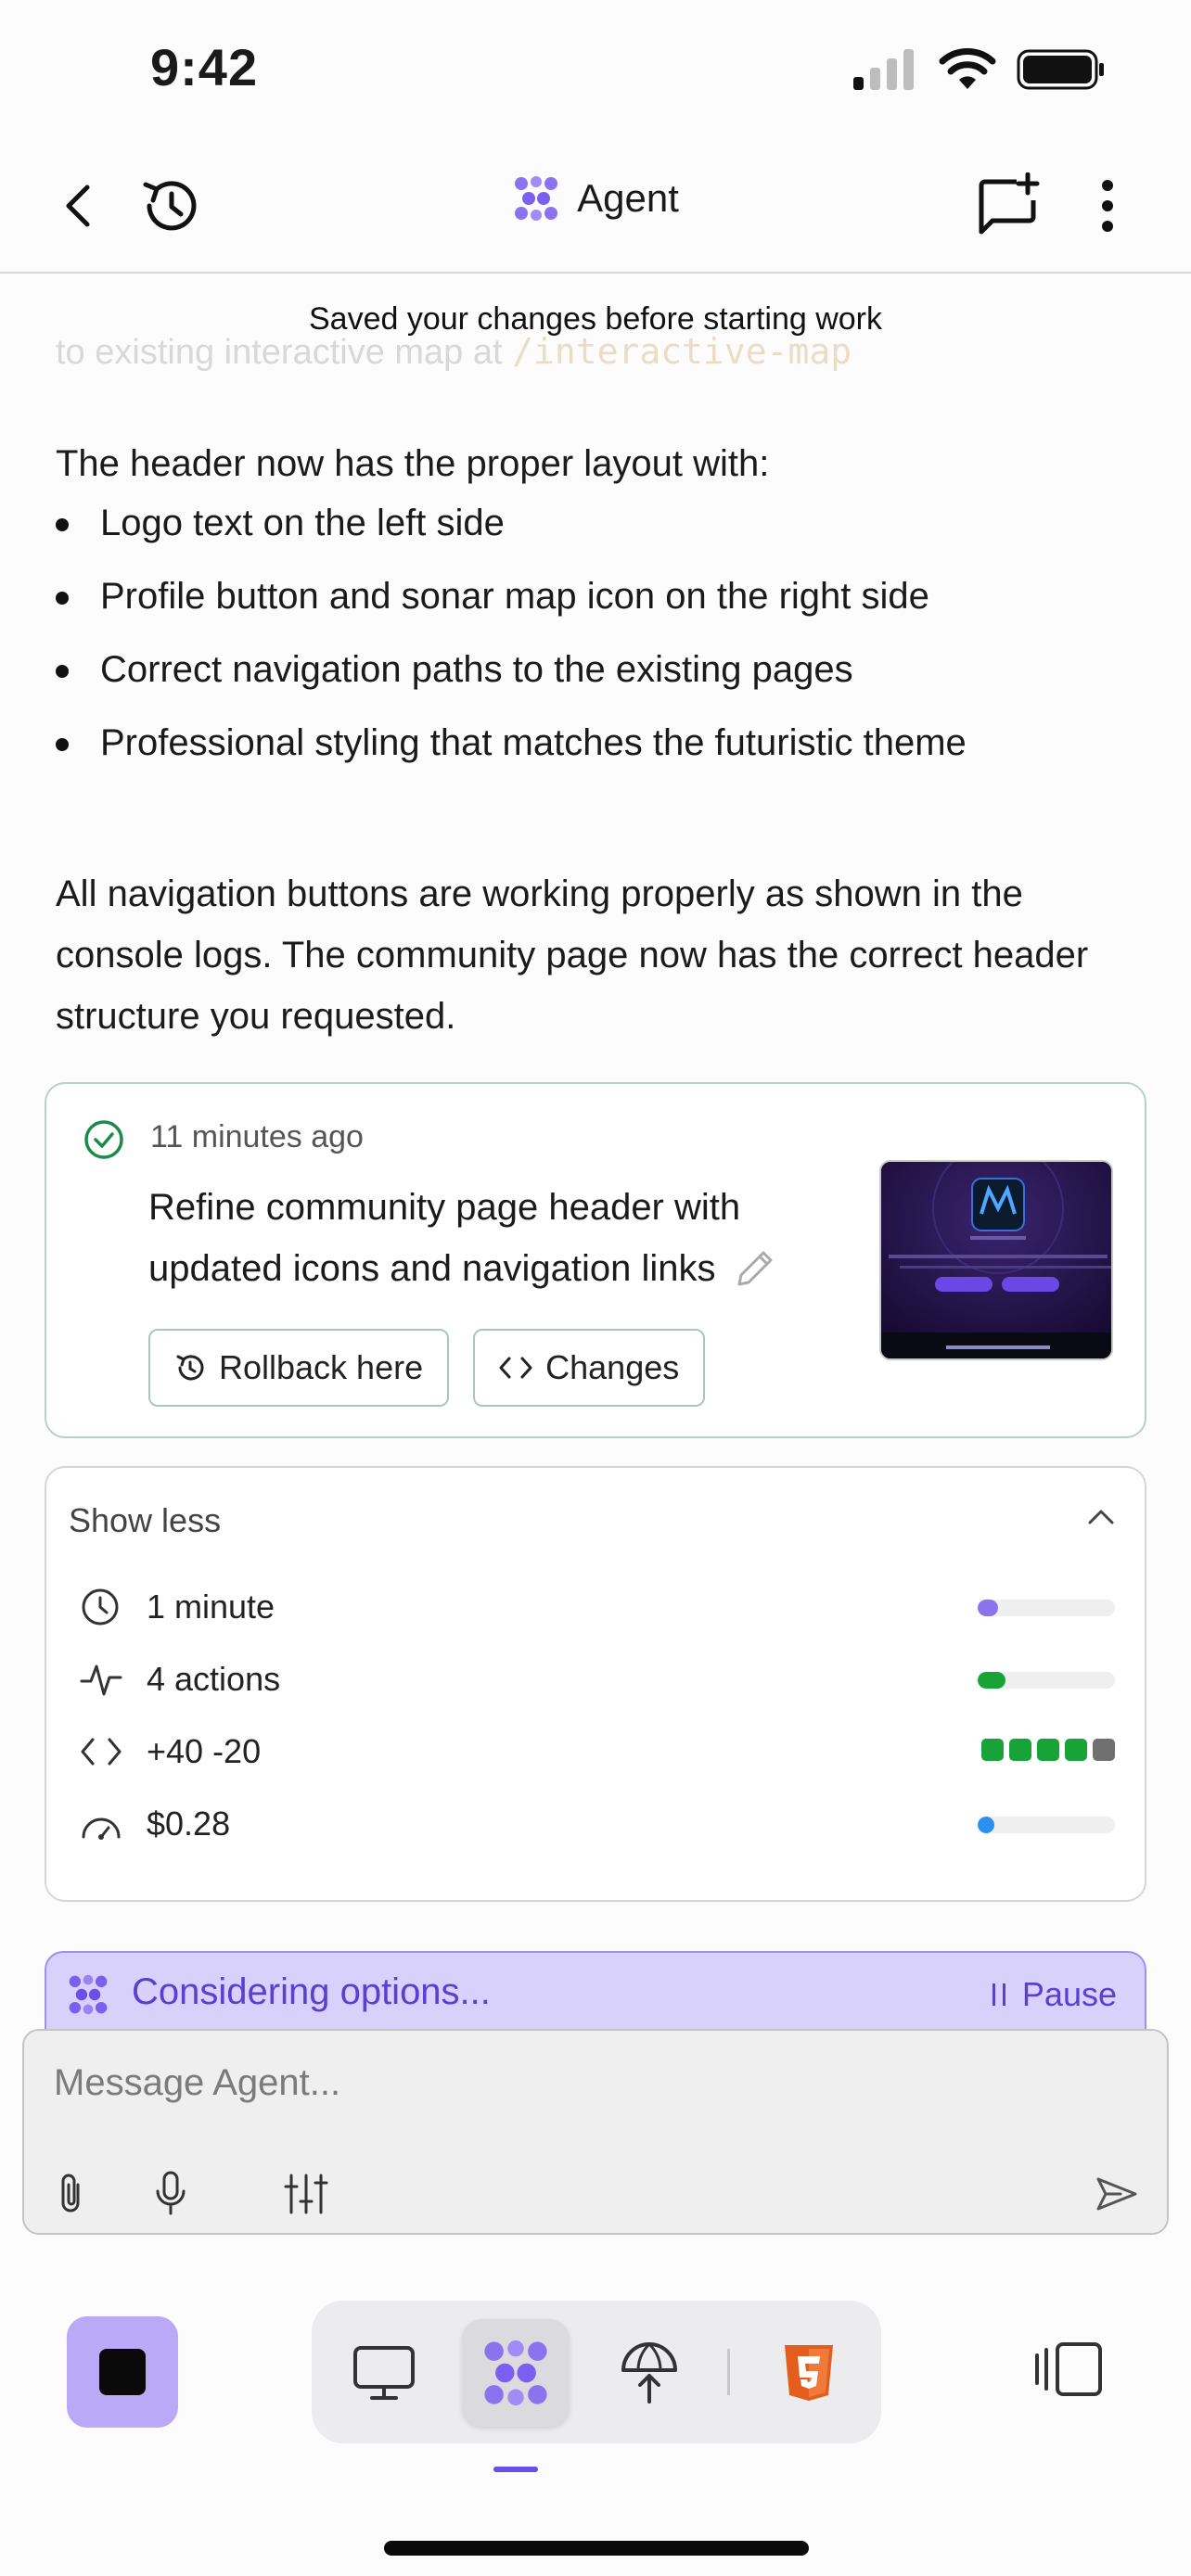  What do you see at coordinates (628, 198) in the screenshot?
I see `header-title: Agent` at bounding box center [628, 198].